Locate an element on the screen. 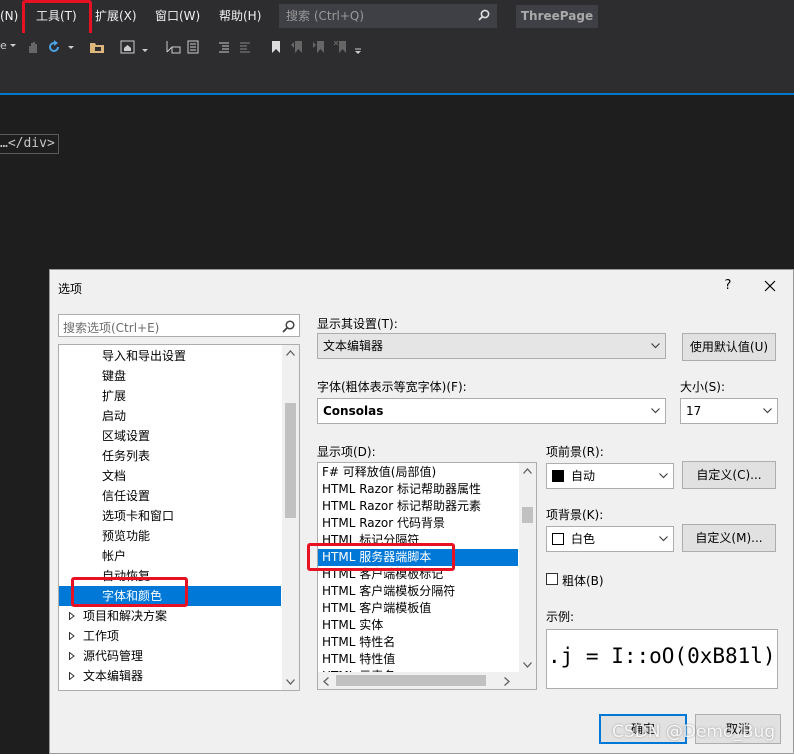 This screenshot has height=754, width=794. config-dropdown-icon: e is located at coordinates (10, 45).